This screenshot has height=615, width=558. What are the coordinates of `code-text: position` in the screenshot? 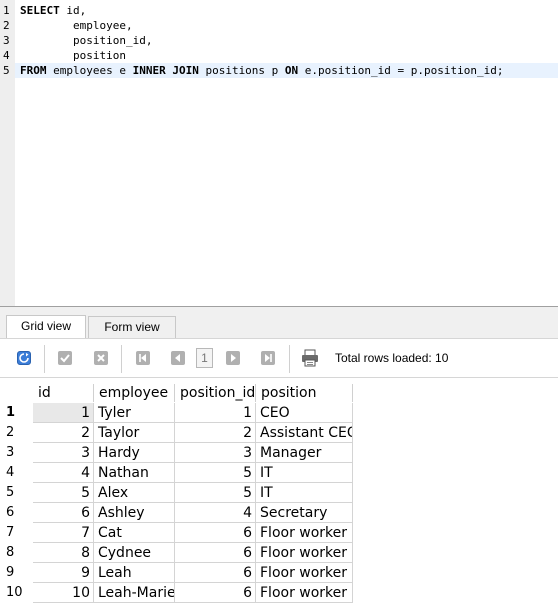 It's located at (73, 55).